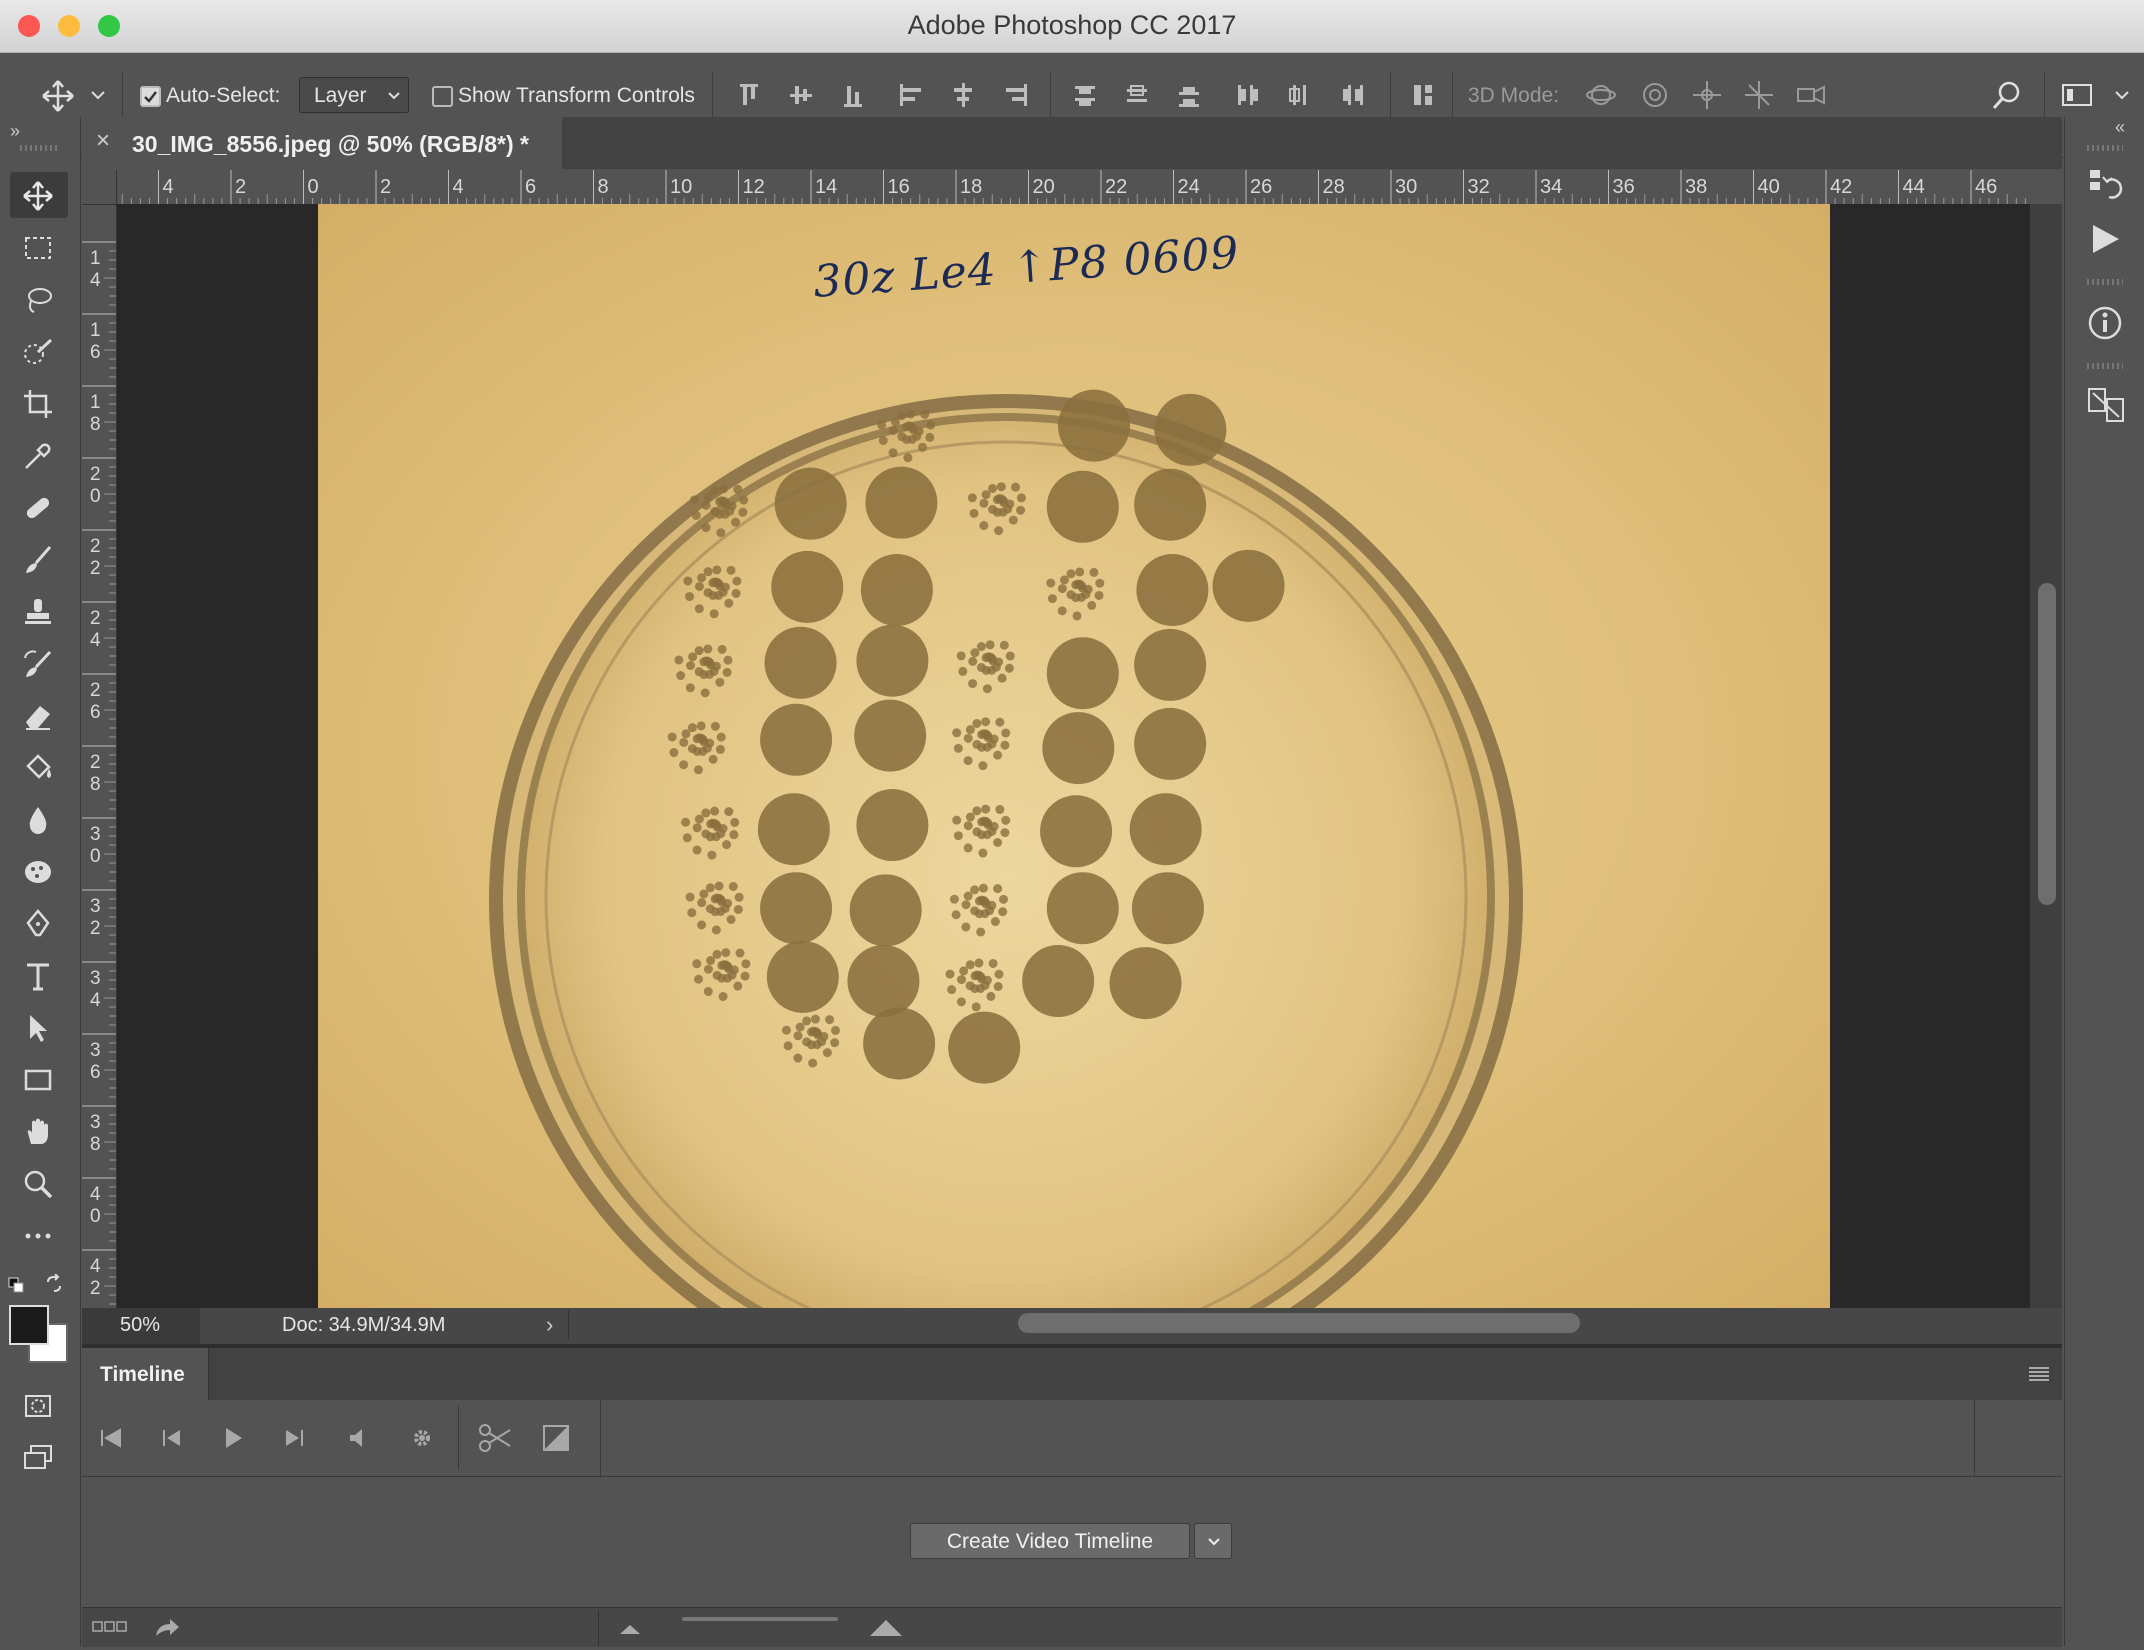 The width and height of the screenshot is (2144, 1650). What do you see at coordinates (2007, 95) in the screenshot?
I see `search-icon` at bounding box center [2007, 95].